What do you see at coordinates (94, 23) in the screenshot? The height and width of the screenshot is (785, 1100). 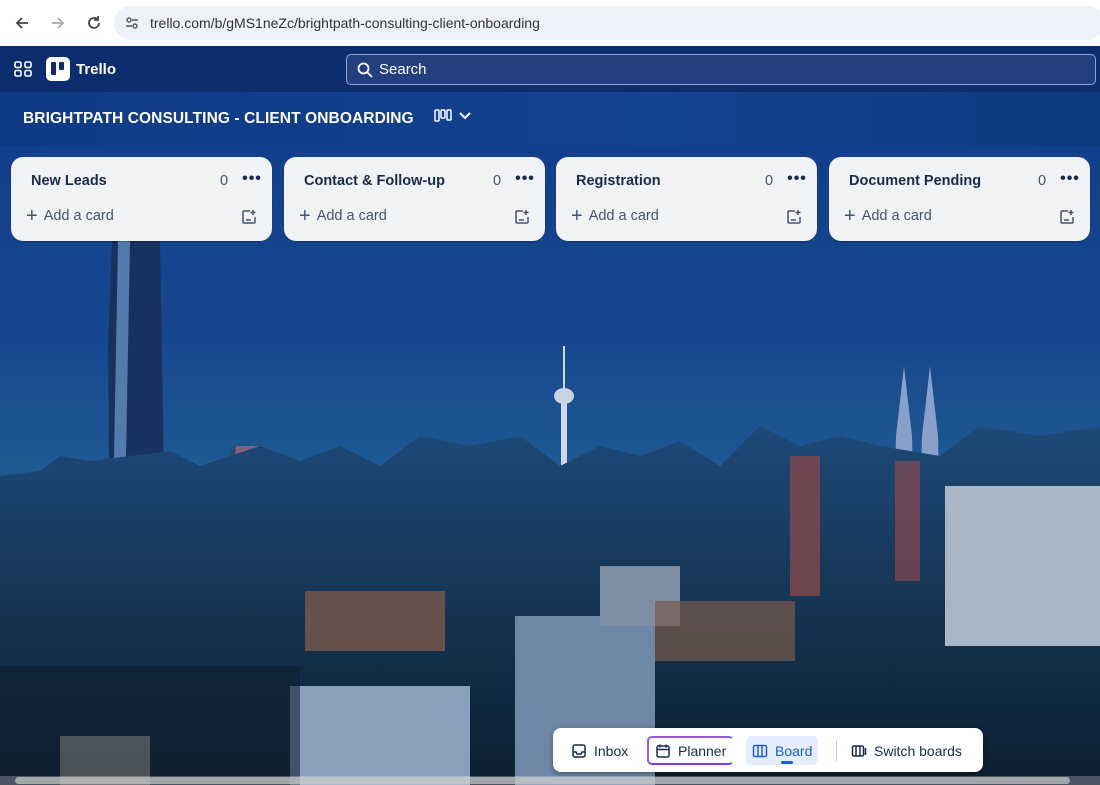 I see `reload-icon` at bounding box center [94, 23].